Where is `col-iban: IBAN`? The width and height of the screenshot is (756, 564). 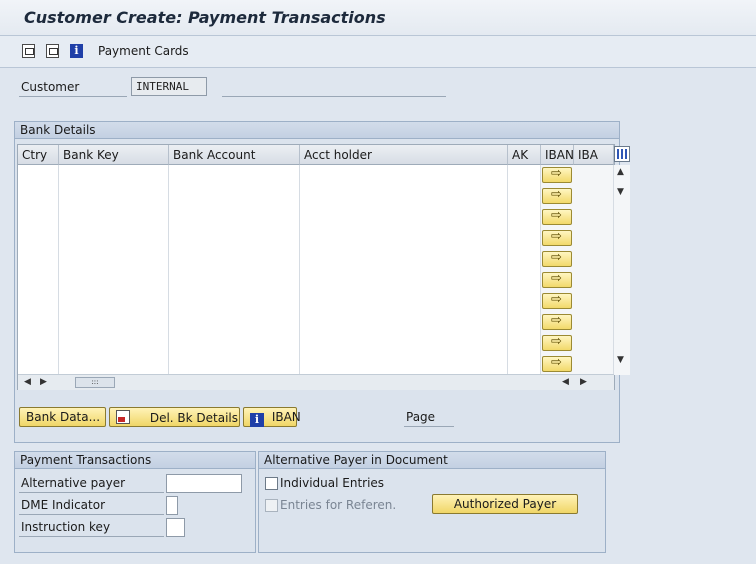
col-iban: IBAN is located at coordinates (557, 155).